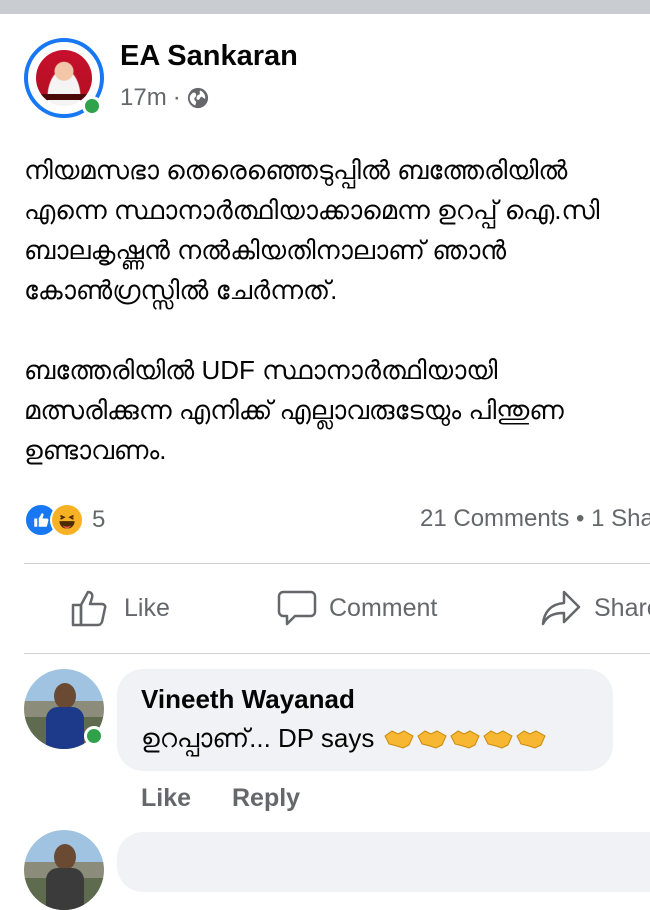  What do you see at coordinates (64, 78) in the screenshot?
I see `author-avatar-image` at bounding box center [64, 78].